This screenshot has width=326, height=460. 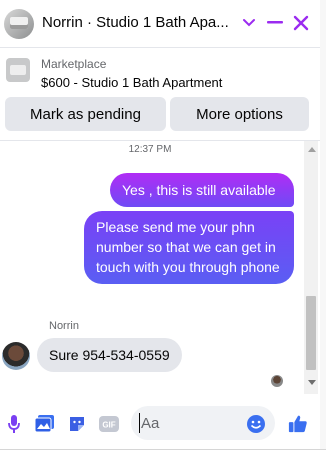 What do you see at coordinates (311, 333) in the screenshot?
I see `scrollbar-thumb` at bounding box center [311, 333].